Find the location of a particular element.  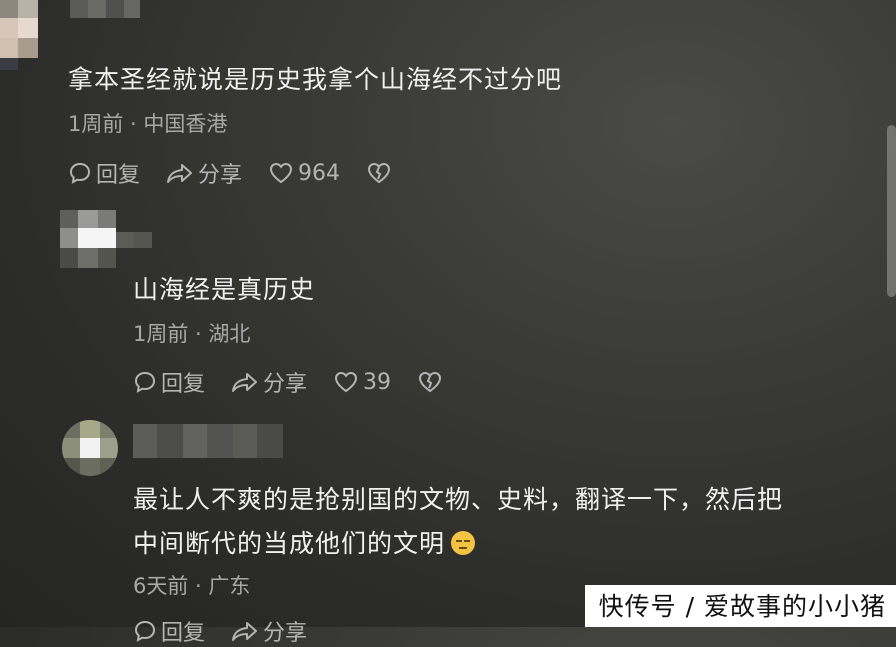

like-button: 39 is located at coordinates (362, 382).